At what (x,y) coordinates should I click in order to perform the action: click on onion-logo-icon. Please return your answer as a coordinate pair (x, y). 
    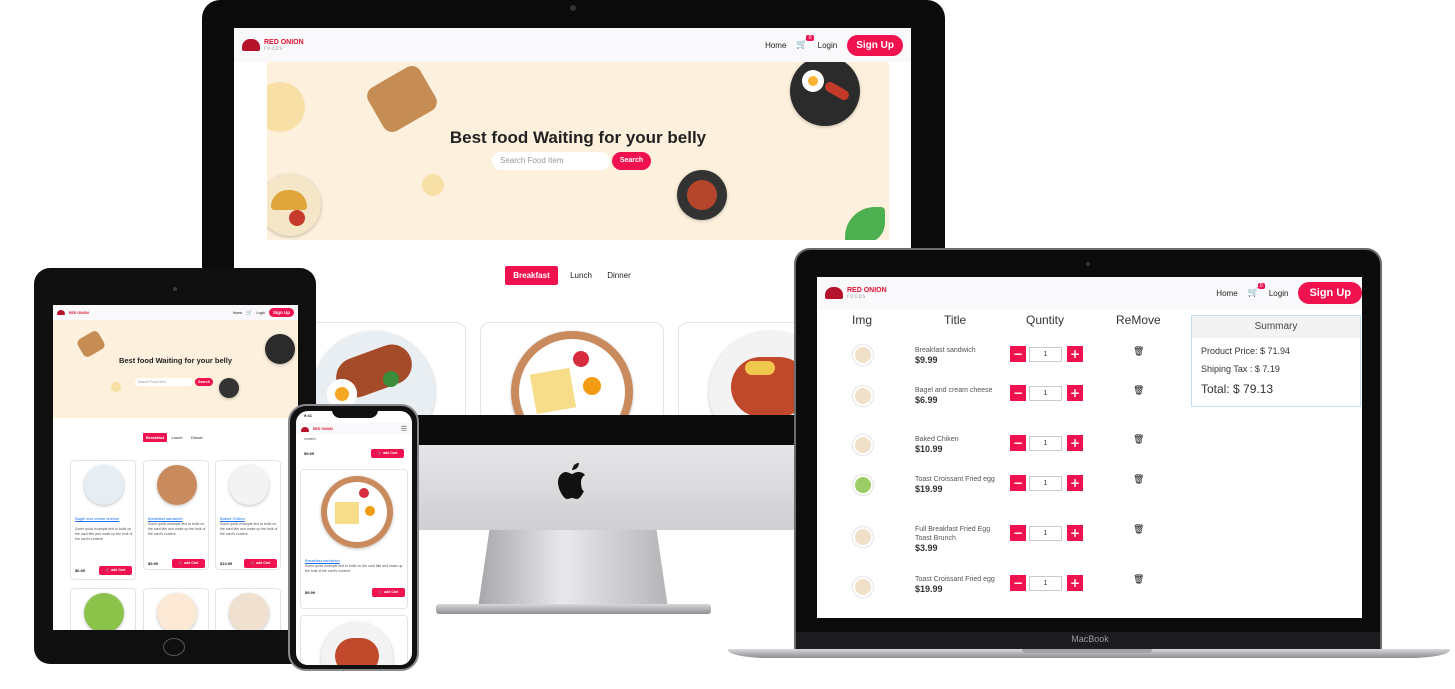
    Looking at the image, I should click on (251, 45).